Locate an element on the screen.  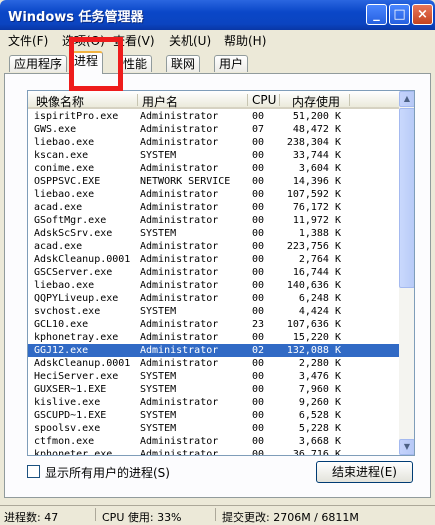
process-row: svchost.exe SYSTEM 00 4,424 K is located at coordinates (213, 311).